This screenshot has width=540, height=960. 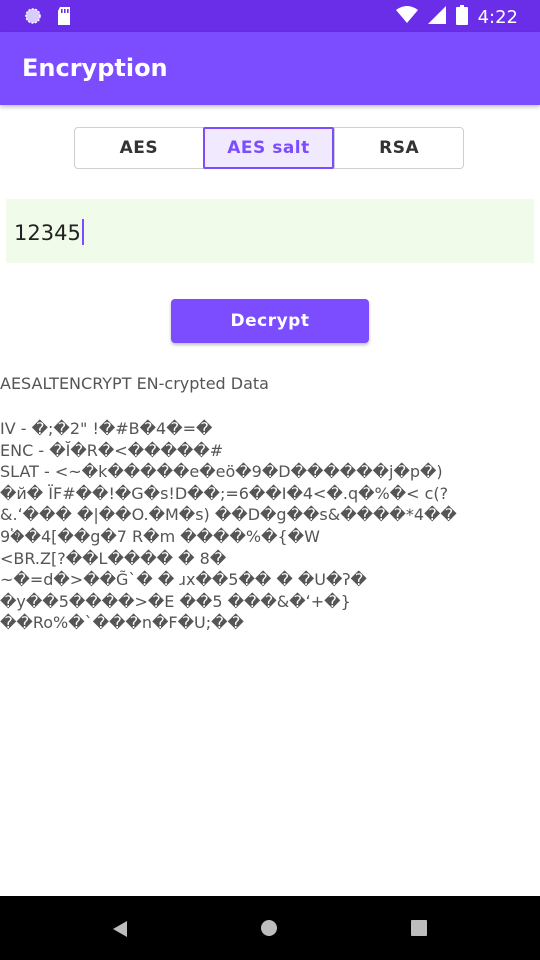 What do you see at coordinates (497, 17) in the screenshot?
I see `status-time: 4:22` at bounding box center [497, 17].